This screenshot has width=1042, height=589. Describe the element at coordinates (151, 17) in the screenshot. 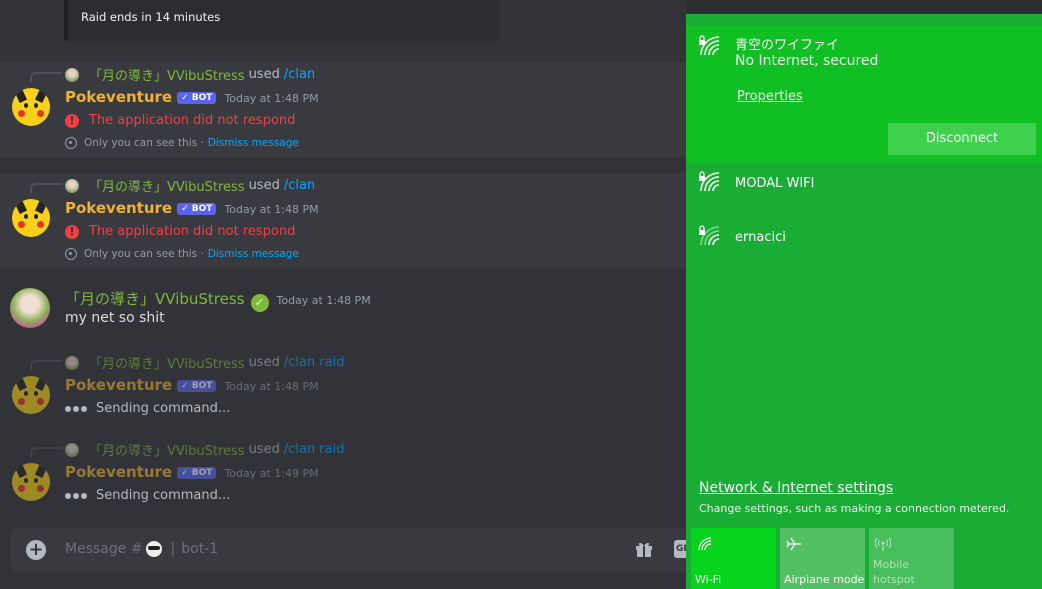

I see `raid-timer-text: Raid ends in 14 minutes` at that location.